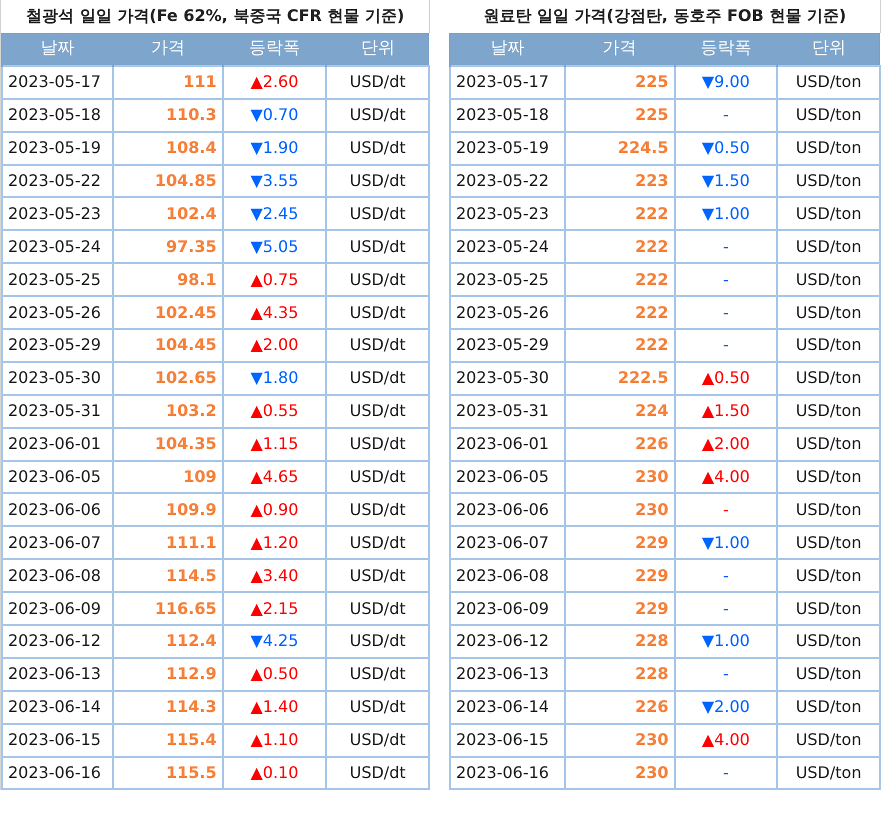 This screenshot has height=837, width=881. What do you see at coordinates (619, 148) in the screenshot?
I see `price-cell: 224.5` at bounding box center [619, 148].